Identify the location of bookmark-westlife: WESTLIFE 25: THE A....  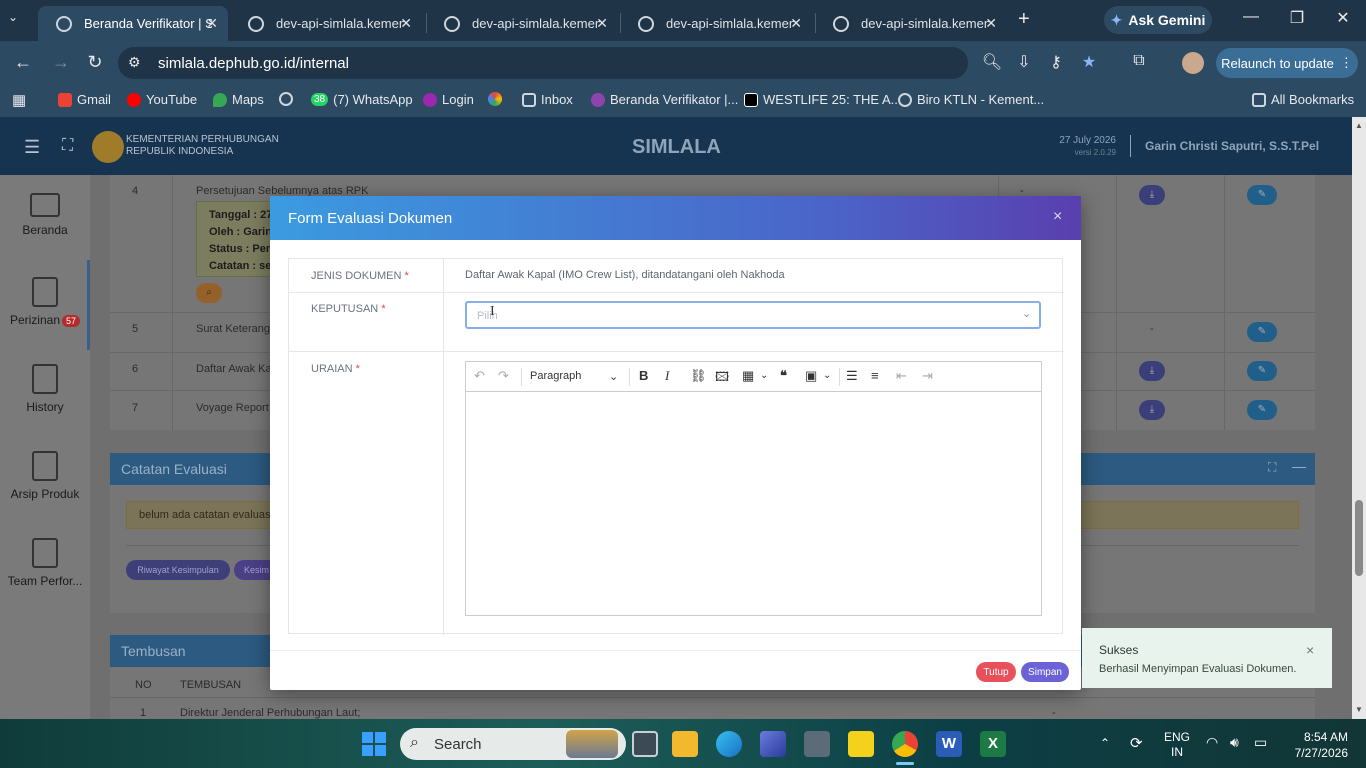
(822, 99).